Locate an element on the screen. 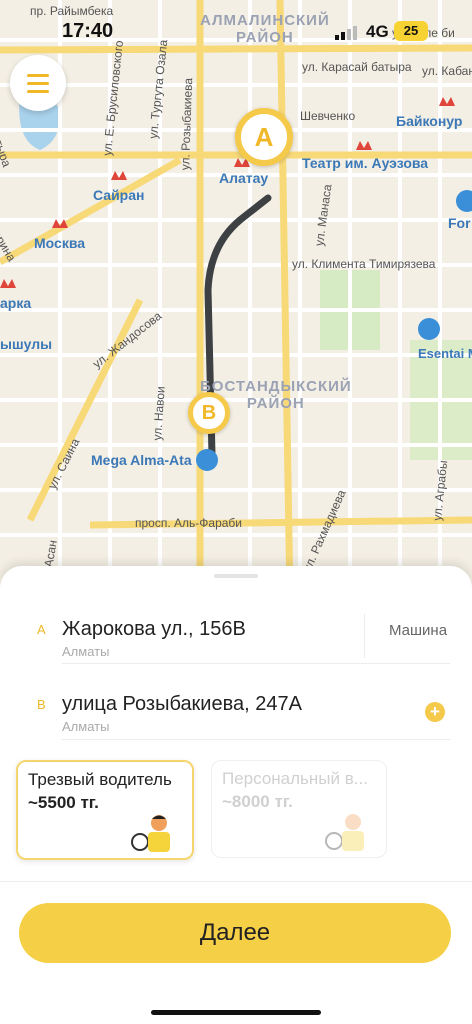 Image resolution: width=472 pixels, height=1024 pixels. tariff-name: Трезвый водитель is located at coordinates (100, 779).